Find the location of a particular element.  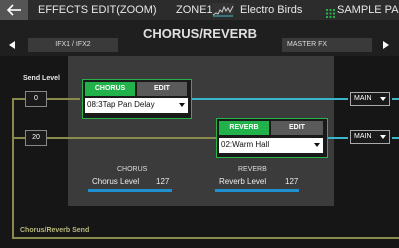

back-button is located at coordinates (14, 10).